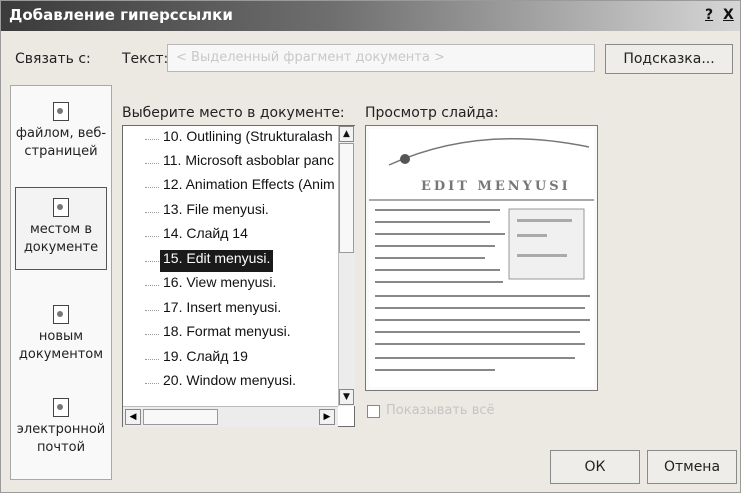  I want to click on dialog-title: Добавление гиперссылки, so click(121, 15).